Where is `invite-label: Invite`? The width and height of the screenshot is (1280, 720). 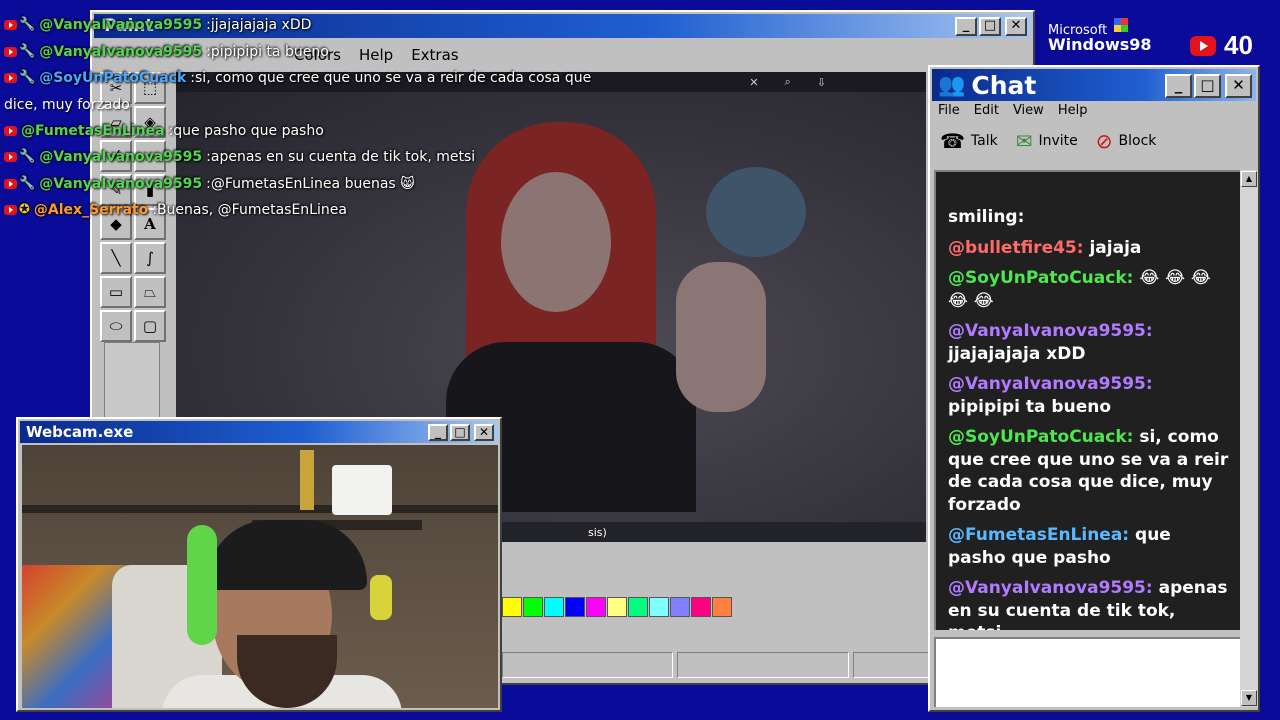
invite-label: Invite is located at coordinates (1058, 141).